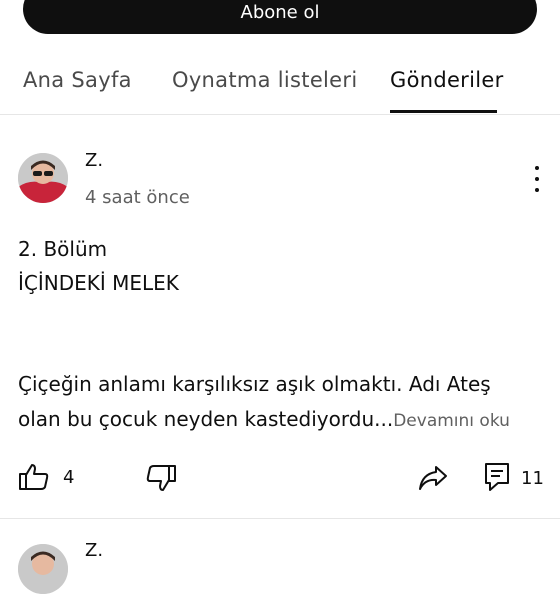  Describe the element at coordinates (532, 478) in the screenshot. I see `comment-count: 11` at that location.